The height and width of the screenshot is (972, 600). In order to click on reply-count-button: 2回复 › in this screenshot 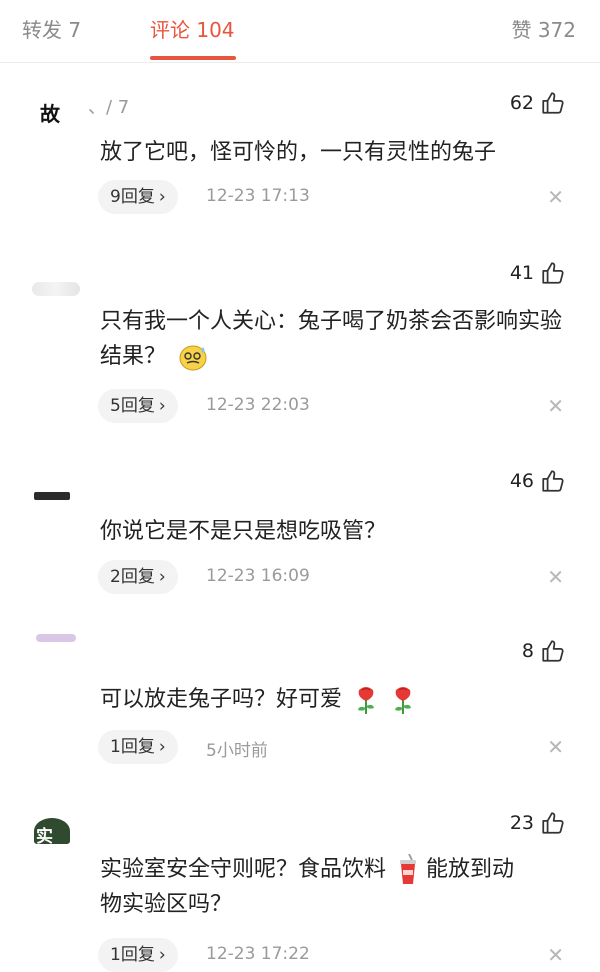, I will do `click(138, 577)`.